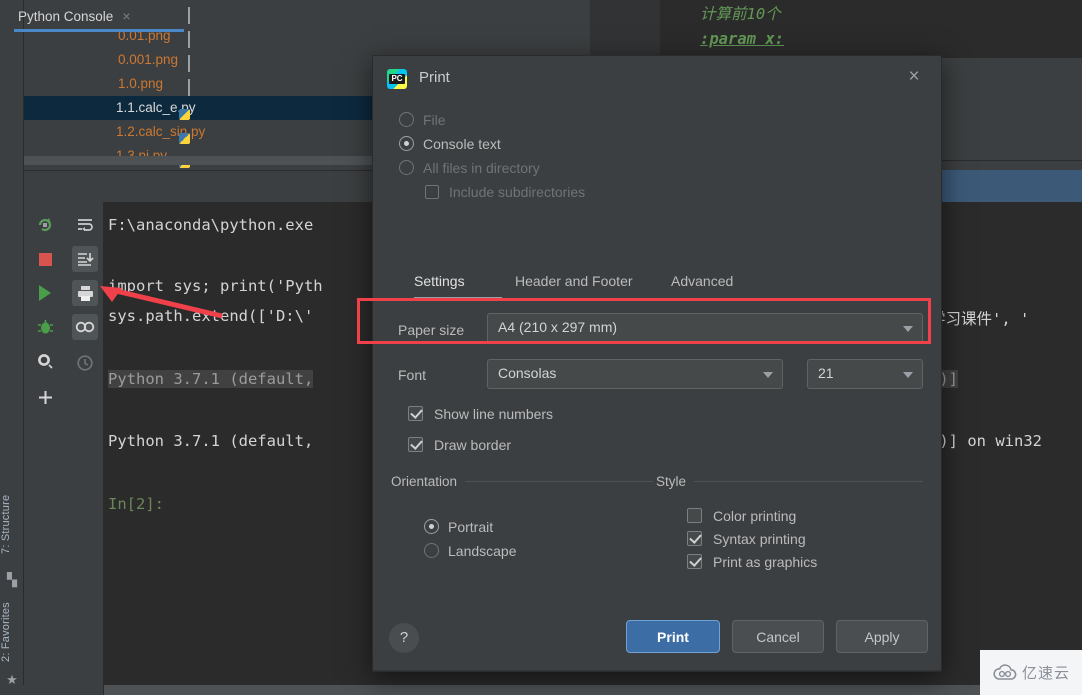 This screenshot has width=1082, height=695. I want to click on apply-button: Apply, so click(882, 636).